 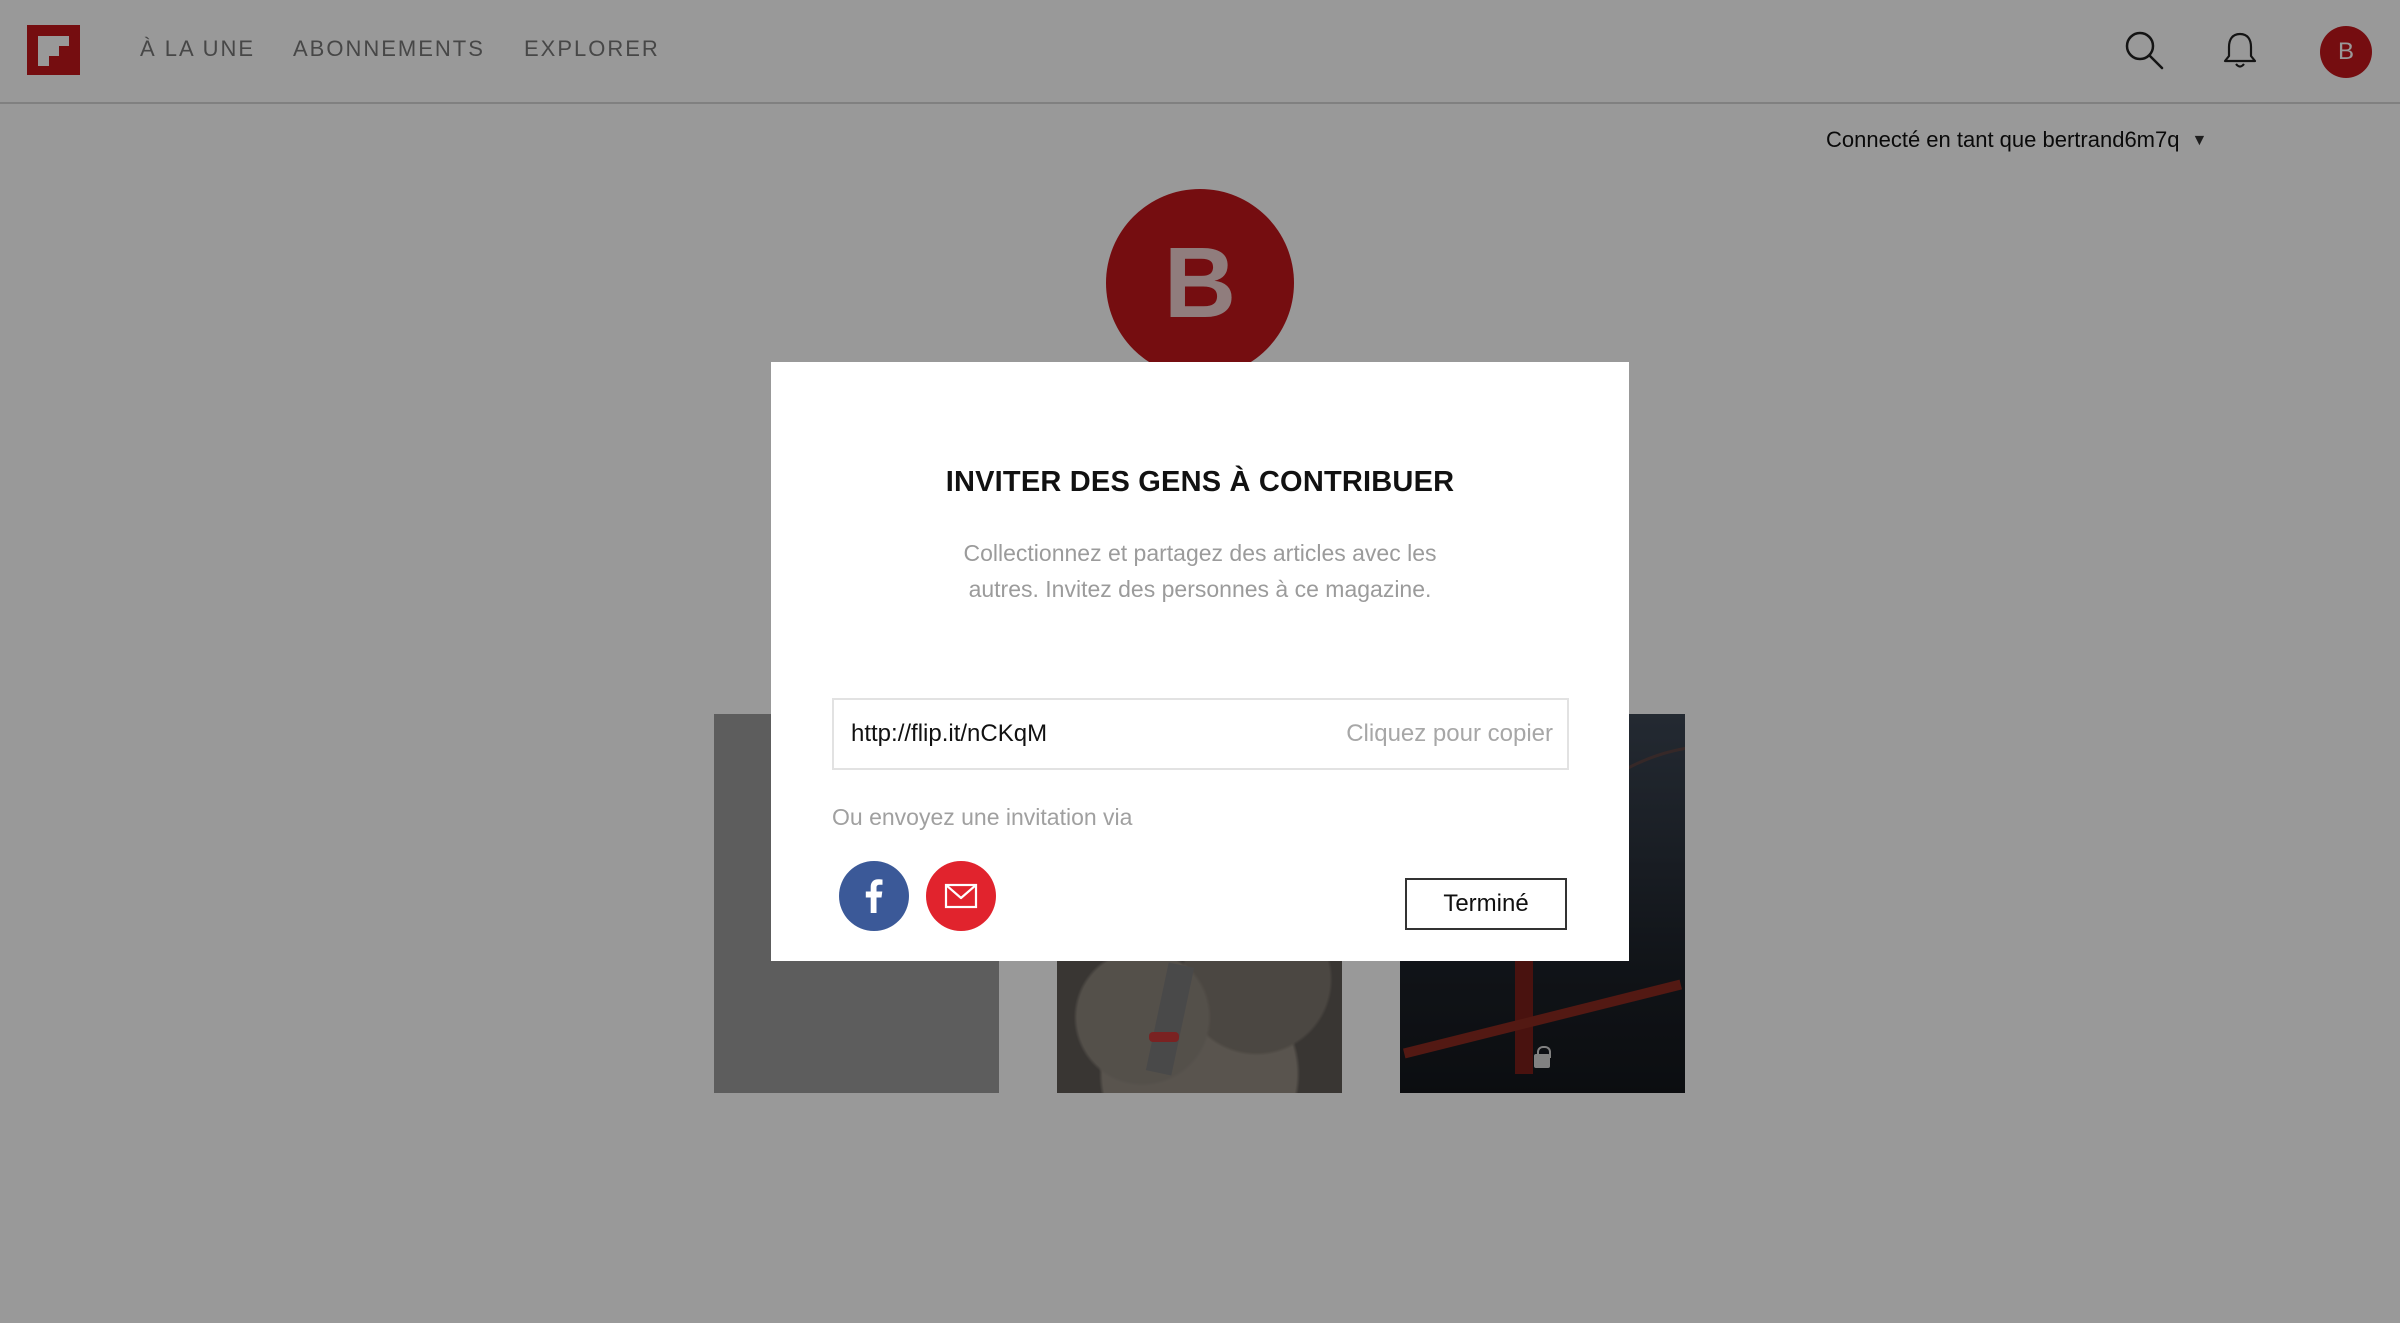 I want to click on facebook-icon, so click(x=874, y=896).